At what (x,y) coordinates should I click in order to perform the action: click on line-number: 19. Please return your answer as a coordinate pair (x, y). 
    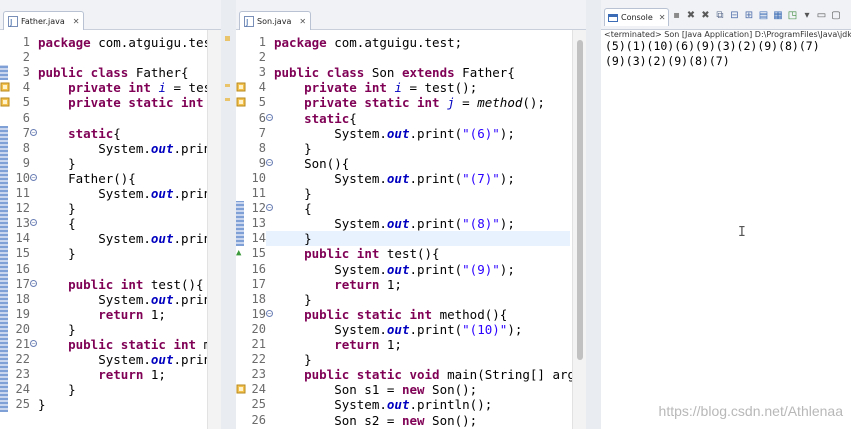
    Looking at the image, I should click on (258, 313).